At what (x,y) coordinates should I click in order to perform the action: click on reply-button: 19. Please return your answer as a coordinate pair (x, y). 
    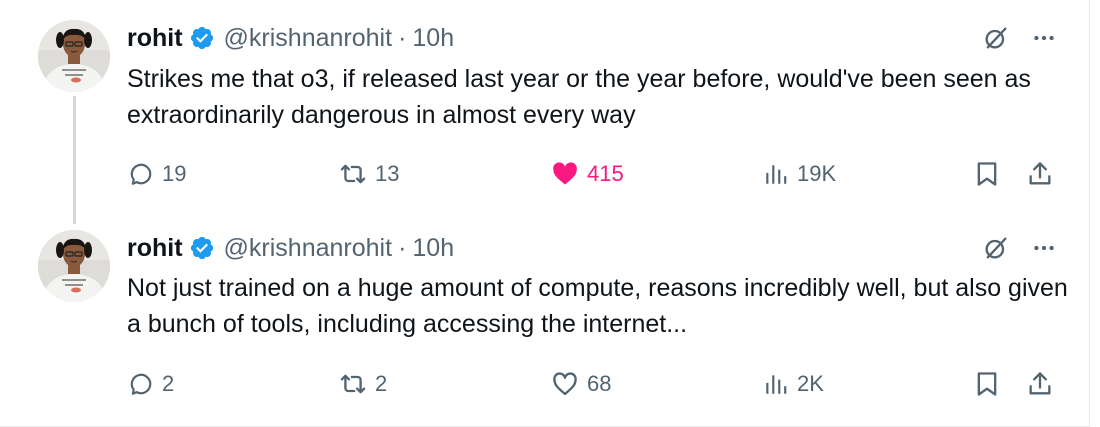
    Looking at the image, I should click on (157, 174).